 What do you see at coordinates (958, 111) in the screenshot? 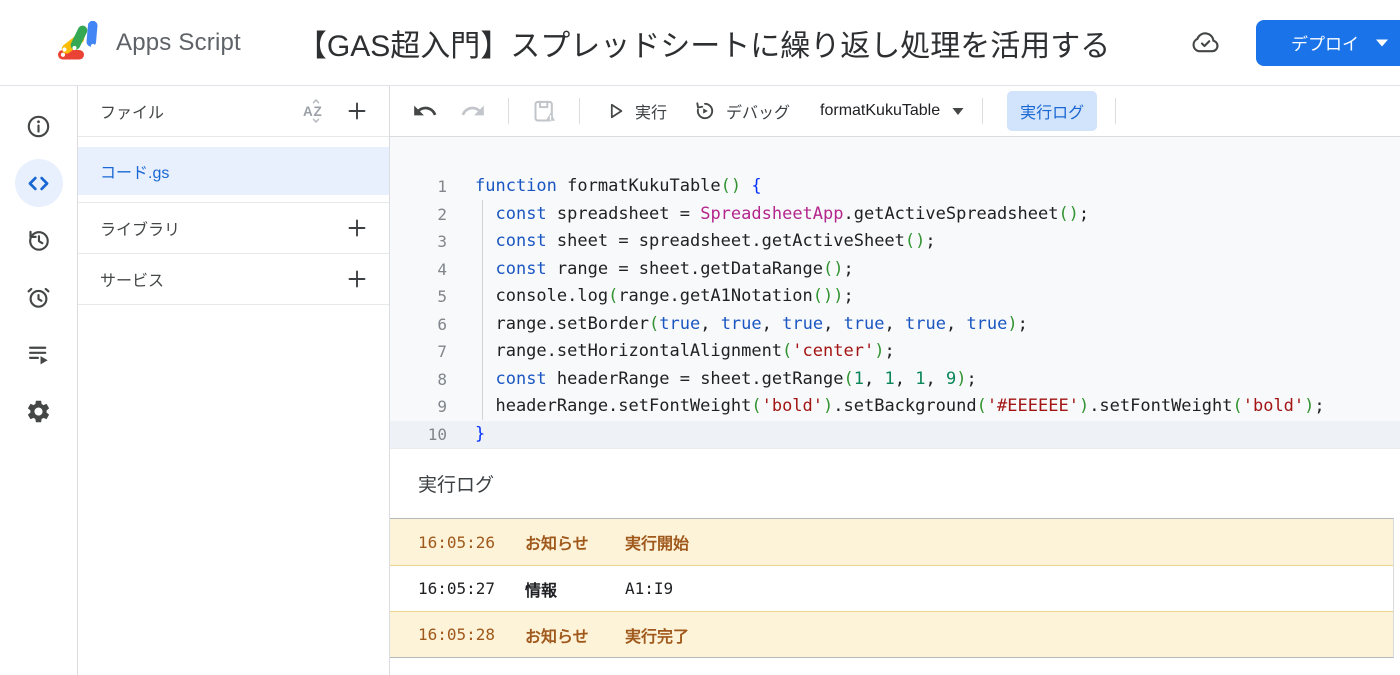
I see `dropdown-caret-icon` at bounding box center [958, 111].